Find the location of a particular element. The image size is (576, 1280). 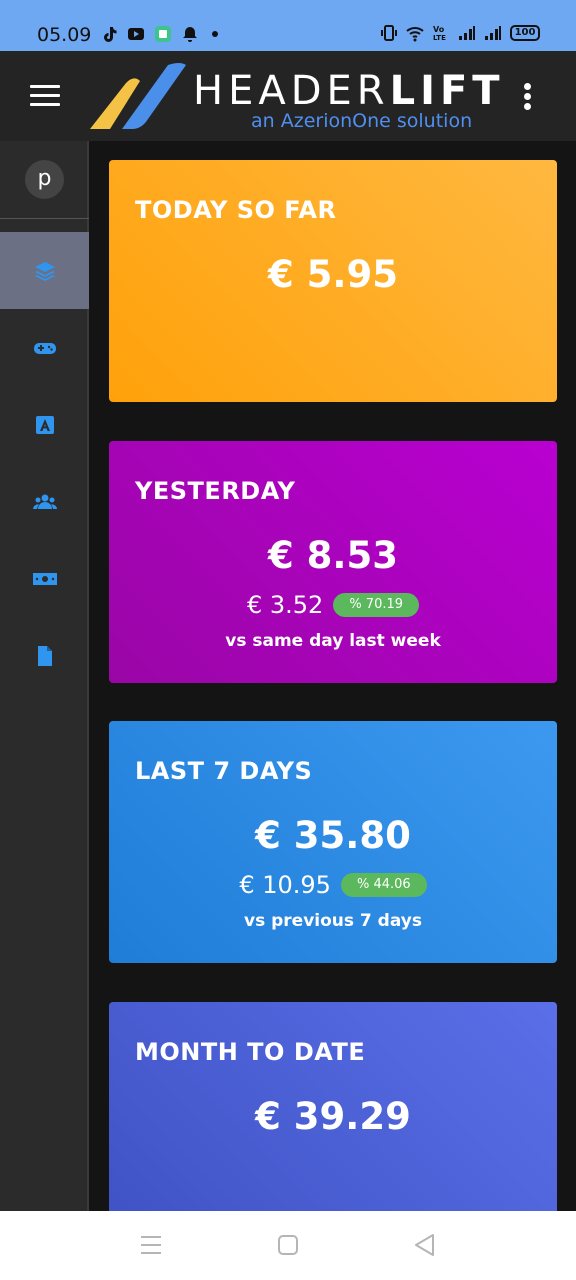

card-amount: € 35.80 is located at coordinates (333, 835).